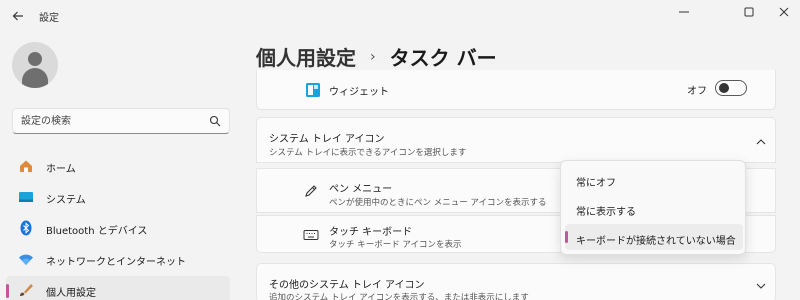 This screenshot has height=300, width=800. I want to click on title-bar: 設定, so click(400, 16).